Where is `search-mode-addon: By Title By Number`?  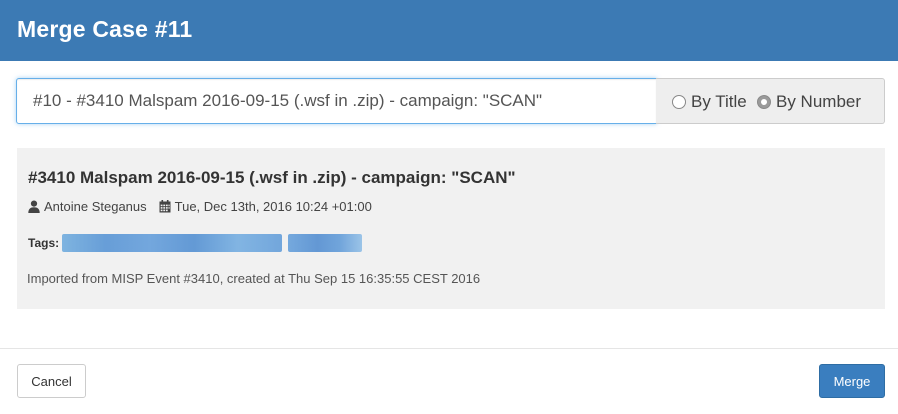 search-mode-addon: By Title By Number is located at coordinates (770, 101).